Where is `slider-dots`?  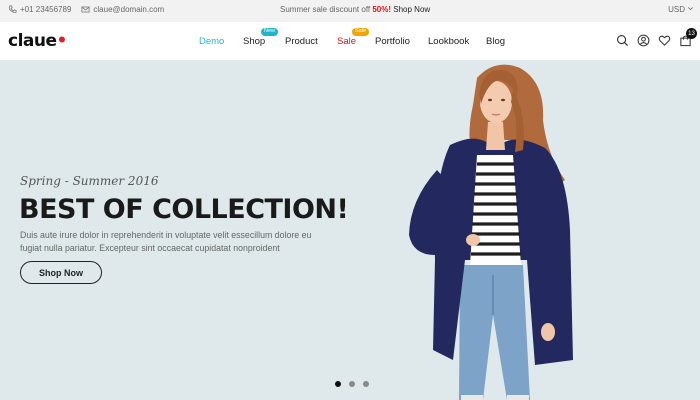
slider-dots is located at coordinates (352, 384).